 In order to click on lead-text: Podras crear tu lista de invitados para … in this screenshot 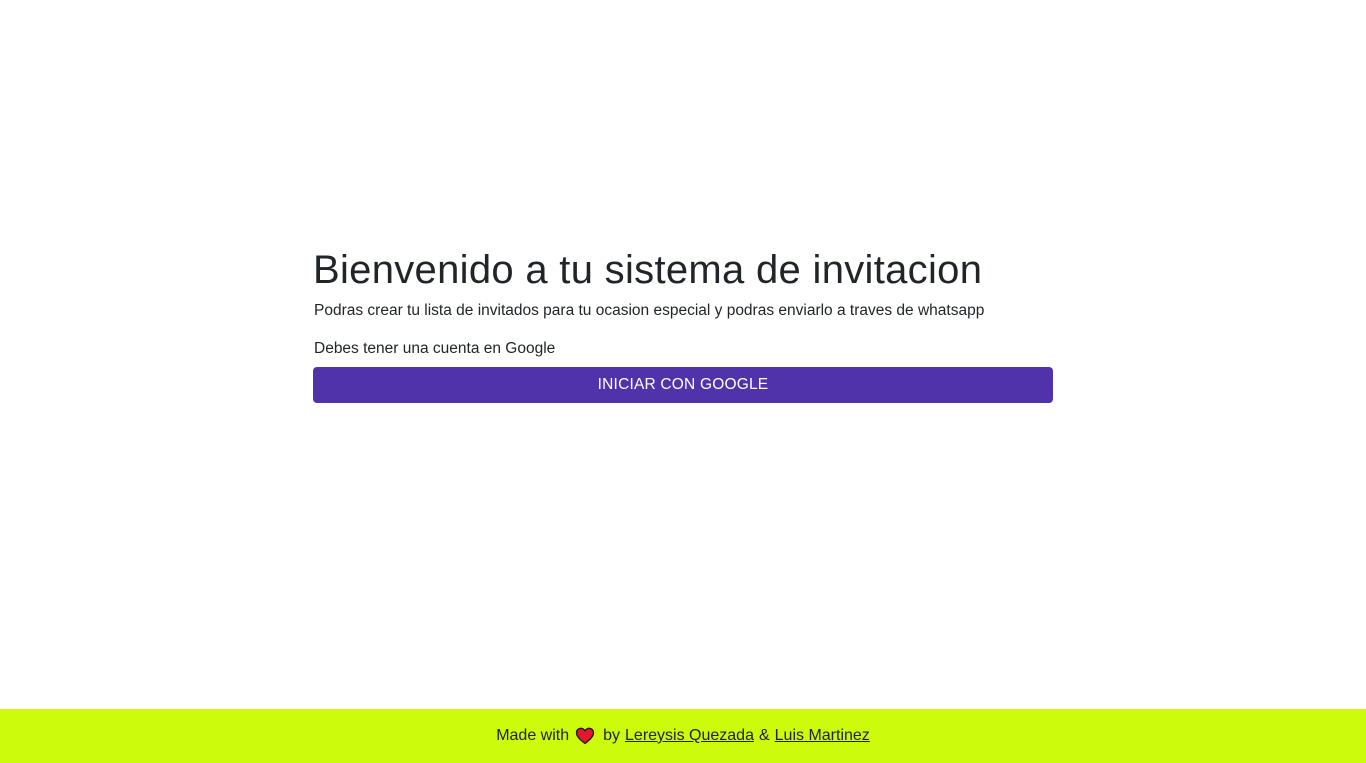, I will do `click(649, 310)`.